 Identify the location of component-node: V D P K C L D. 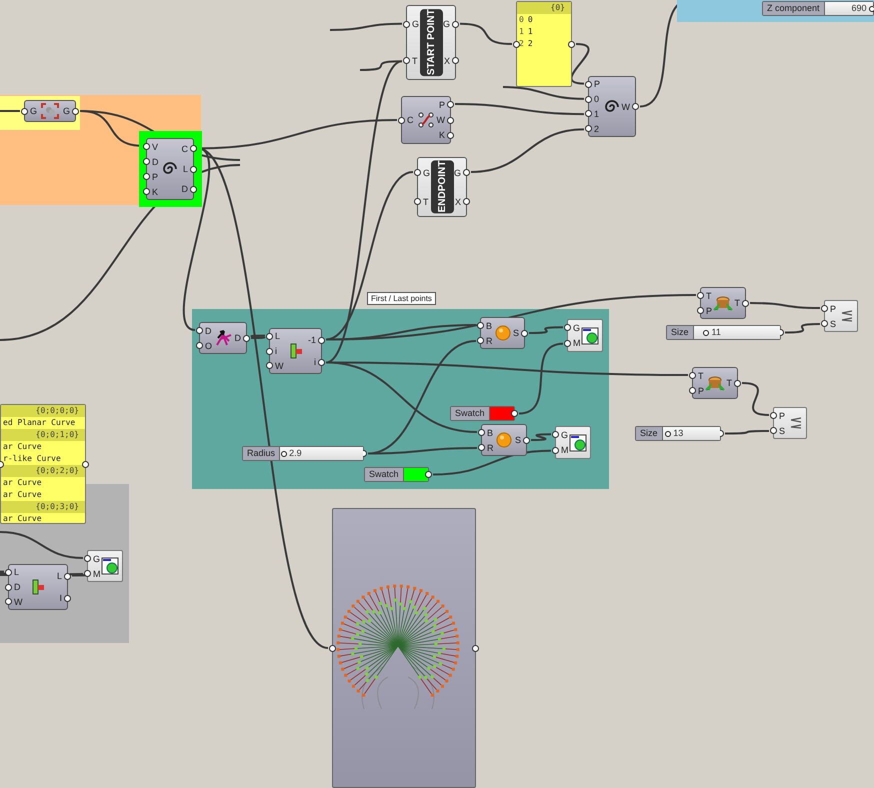
(170, 169).